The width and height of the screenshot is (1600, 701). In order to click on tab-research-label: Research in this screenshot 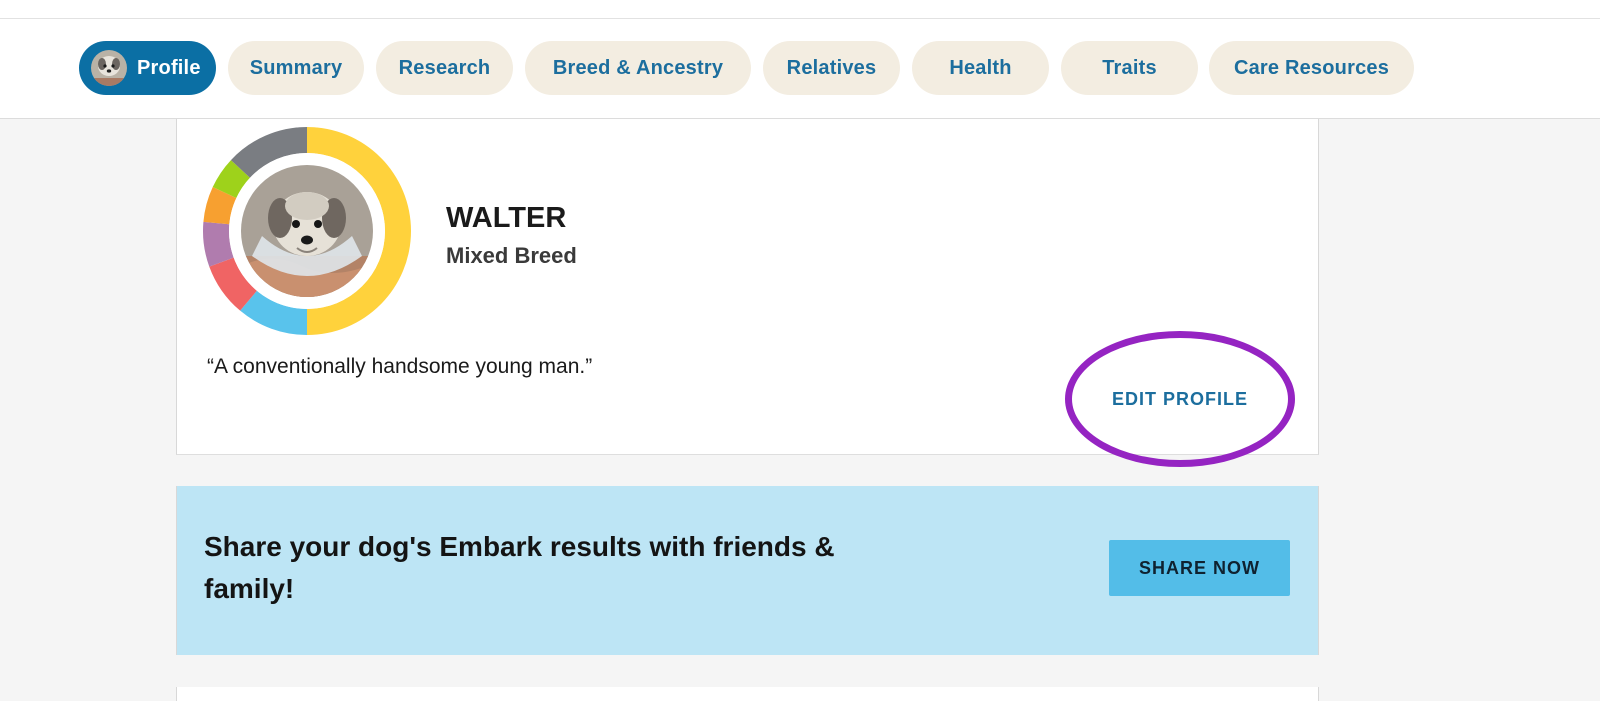, I will do `click(444, 67)`.